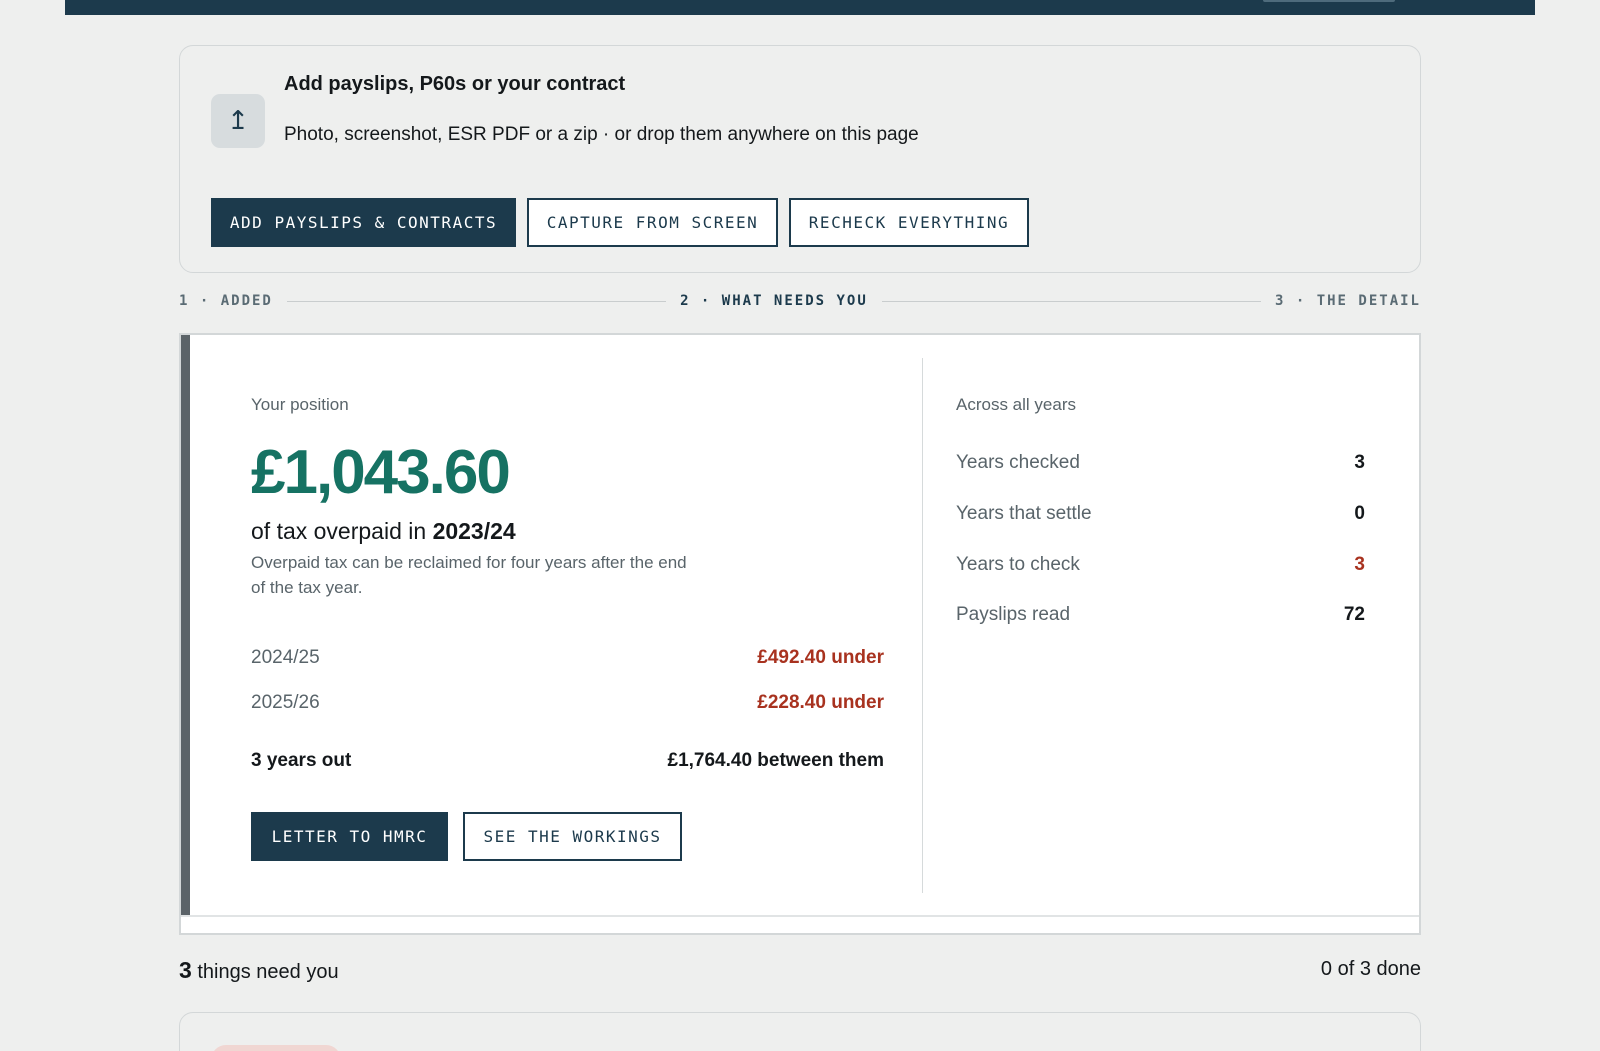  Describe the element at coordinates (652, 222) in the screenshot. I see `capture-from-screen-button: CAPTURE FROM SCREEN` at that location.